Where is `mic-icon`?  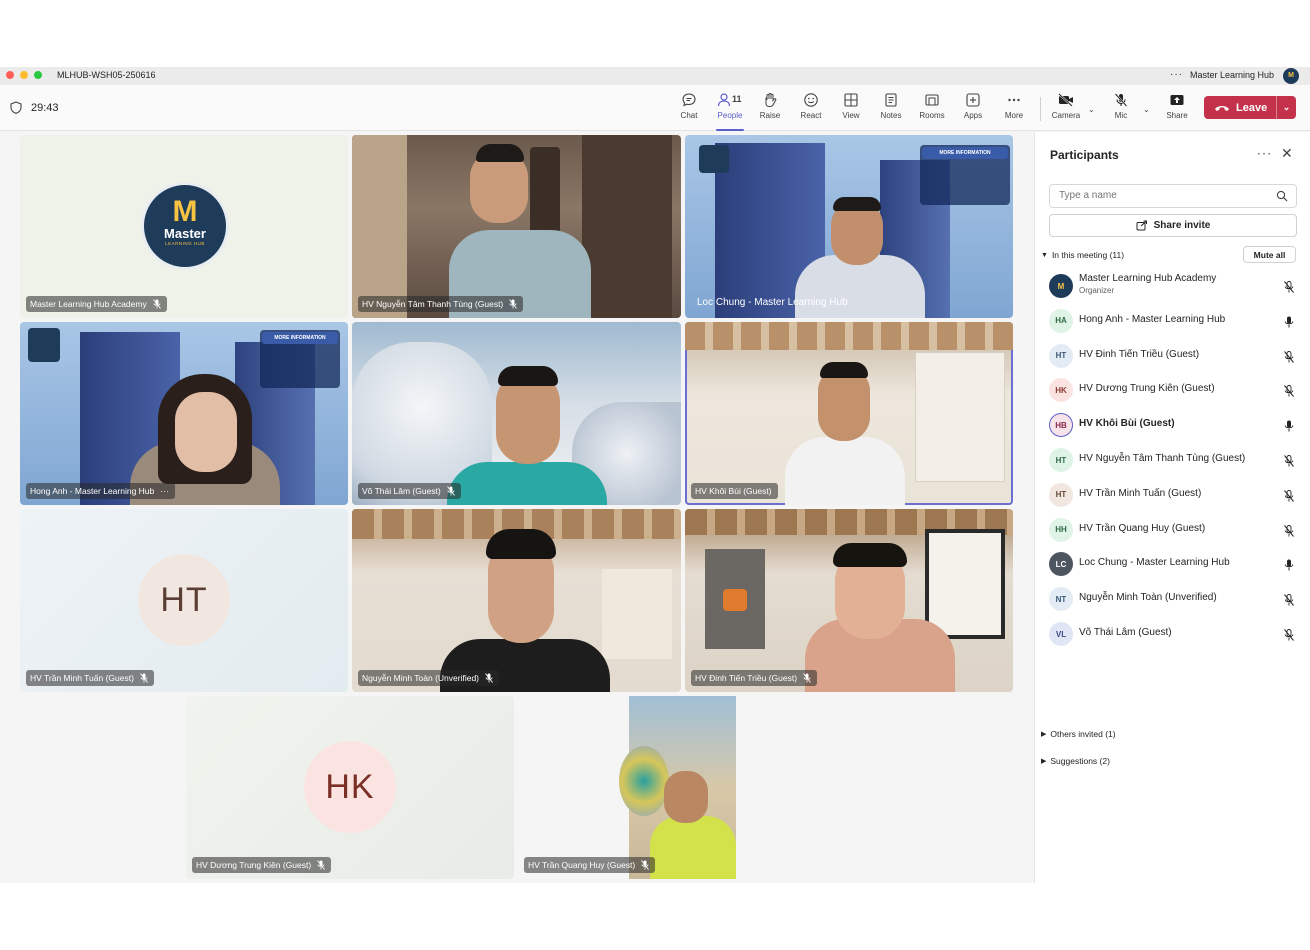 mic-icon is located at coordinates (1289, 322).